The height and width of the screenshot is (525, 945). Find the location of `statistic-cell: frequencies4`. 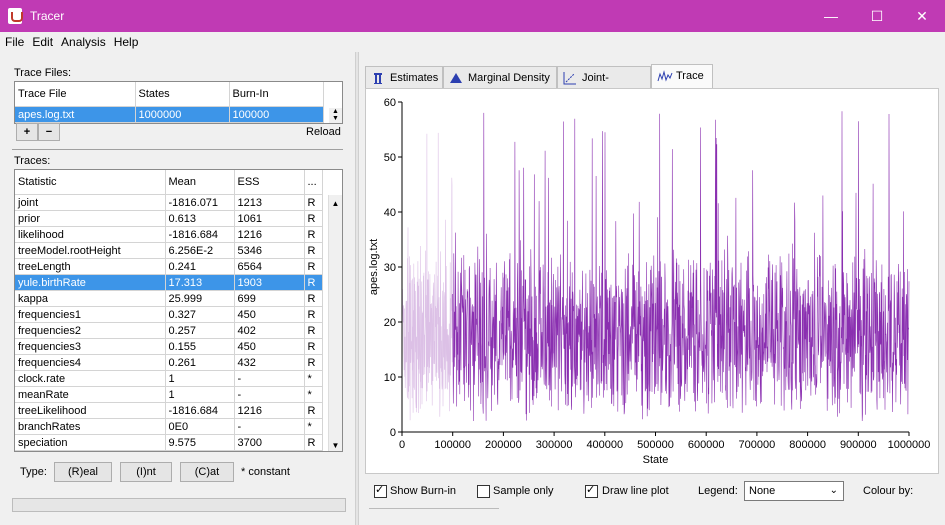

statistic-cell: frequencies4 is located at coordinates (90, 362).